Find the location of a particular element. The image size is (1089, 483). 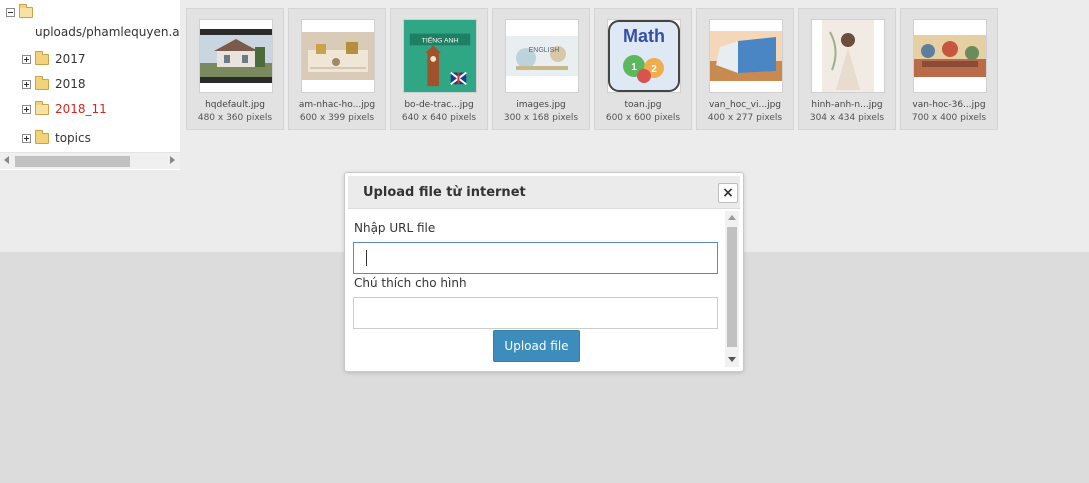

tree-item-label: 2018 is located at coordinates (70, 84).